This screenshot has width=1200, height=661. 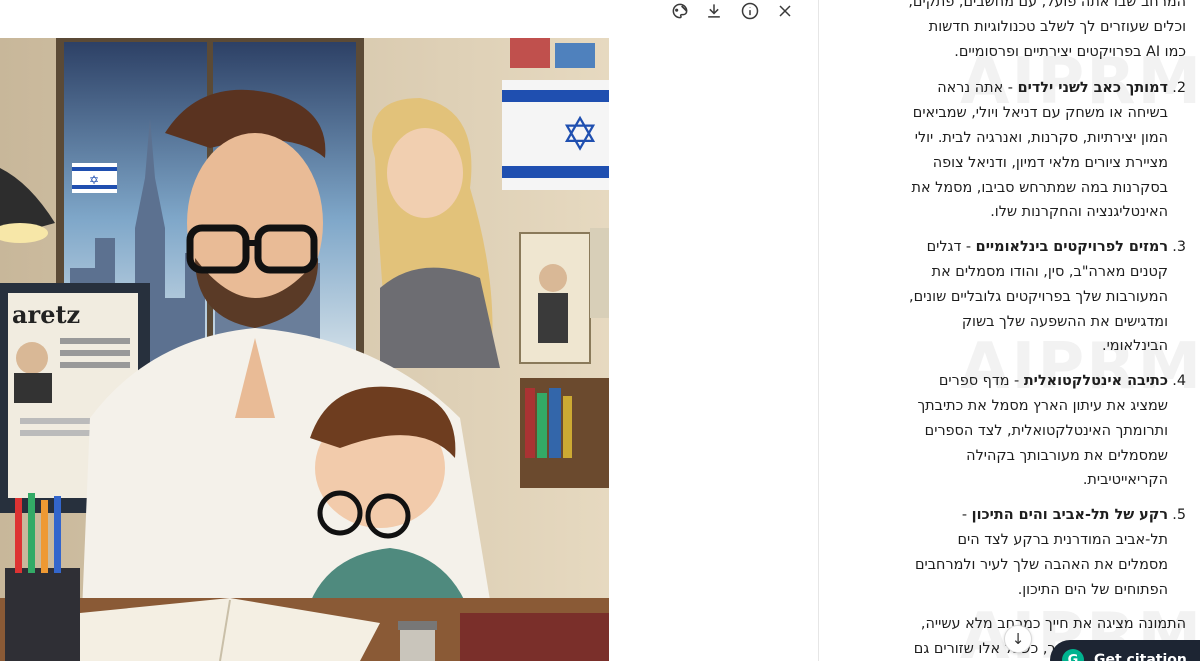 I want to click on list-number: 5., so click(x=1179, y=515).